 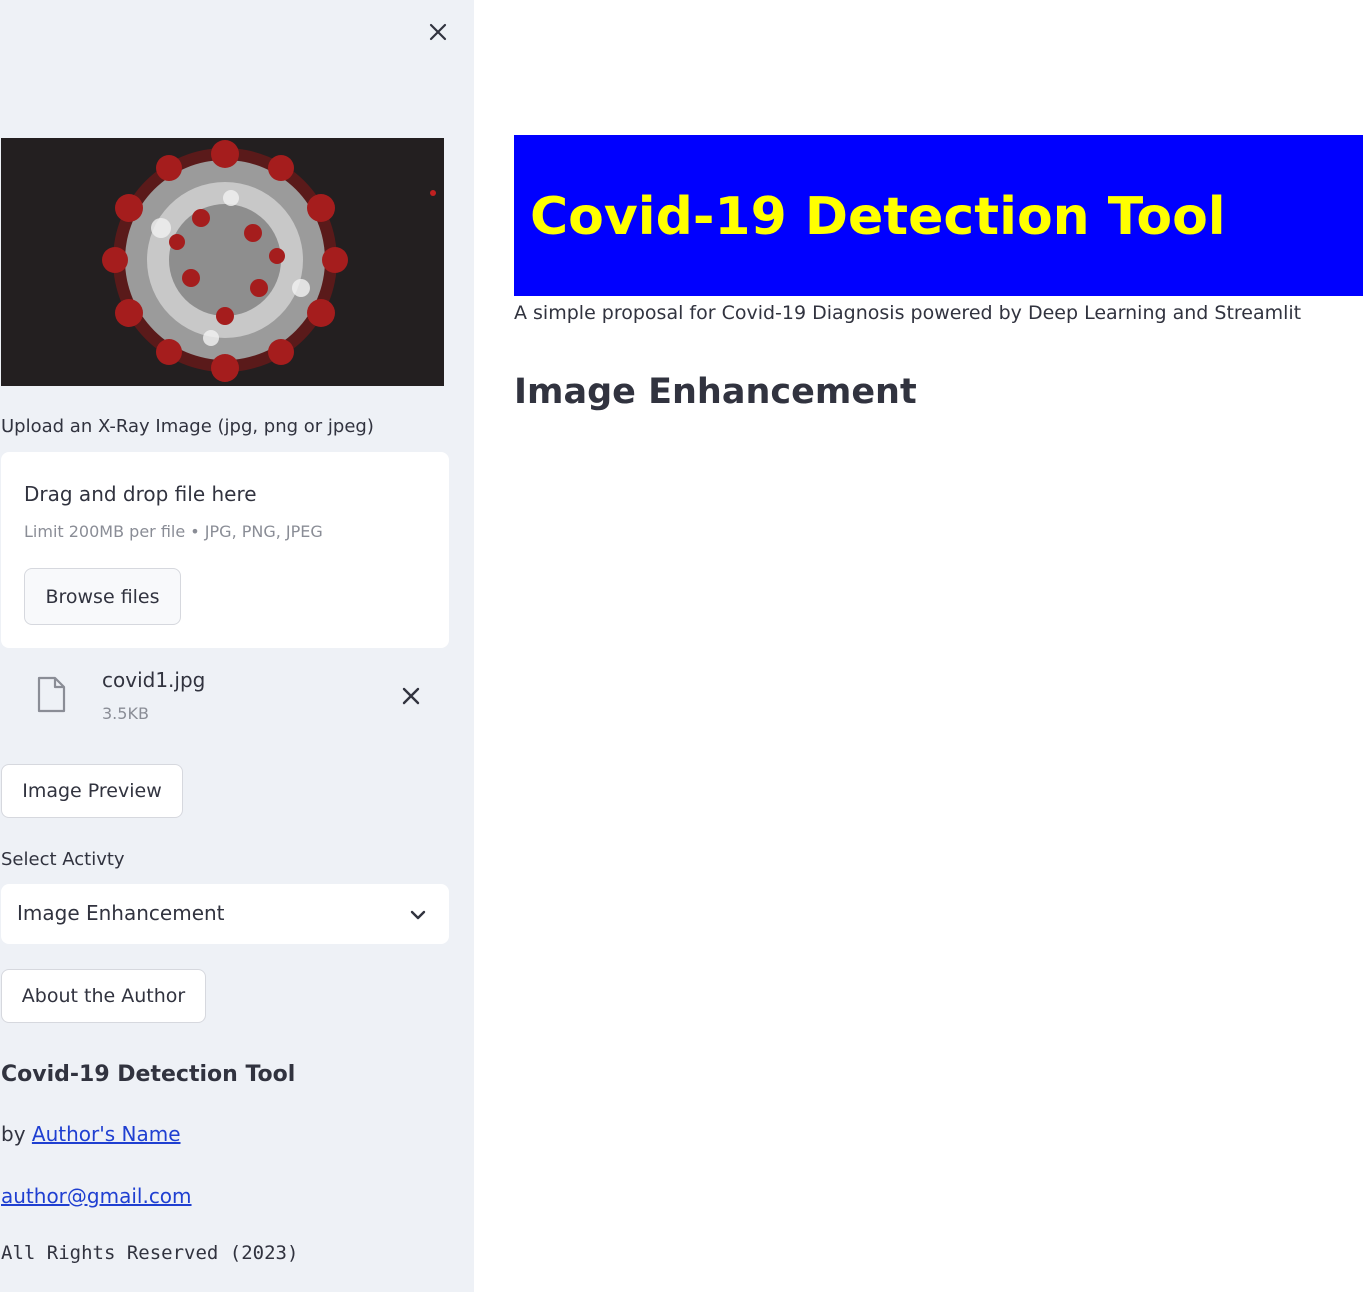 I want to click on image-preview-button: Image Preview, so click(x=92, y=791).